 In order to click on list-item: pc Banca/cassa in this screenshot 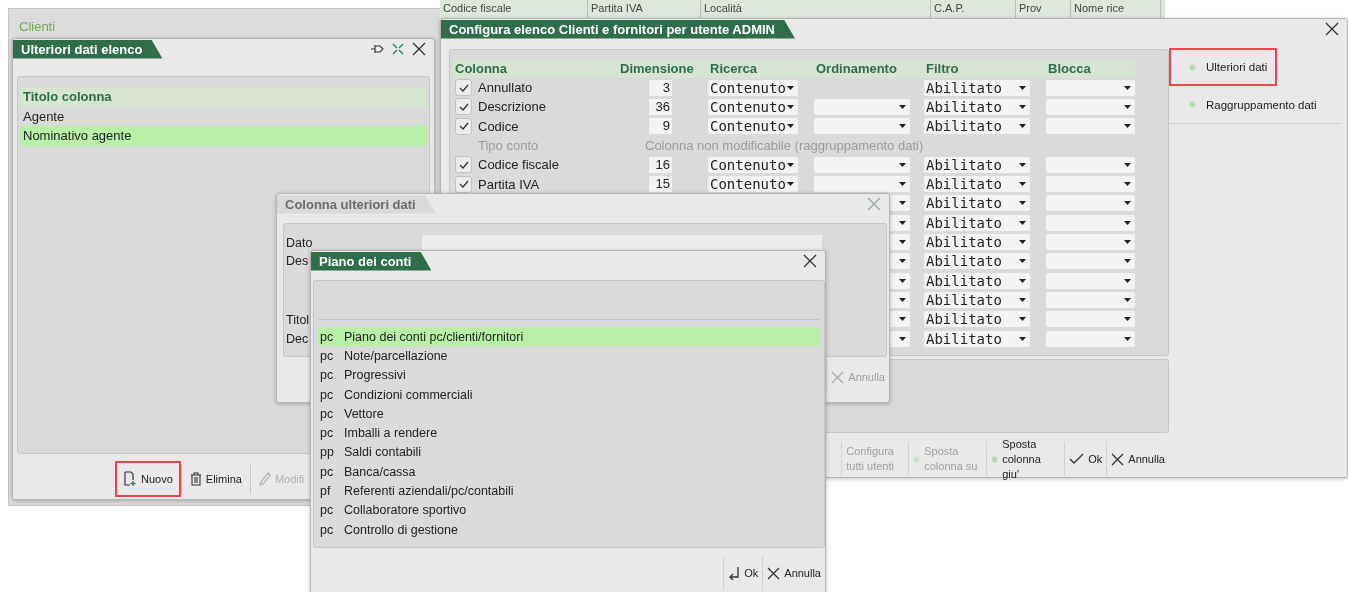, I will do `click(569, 472)`.